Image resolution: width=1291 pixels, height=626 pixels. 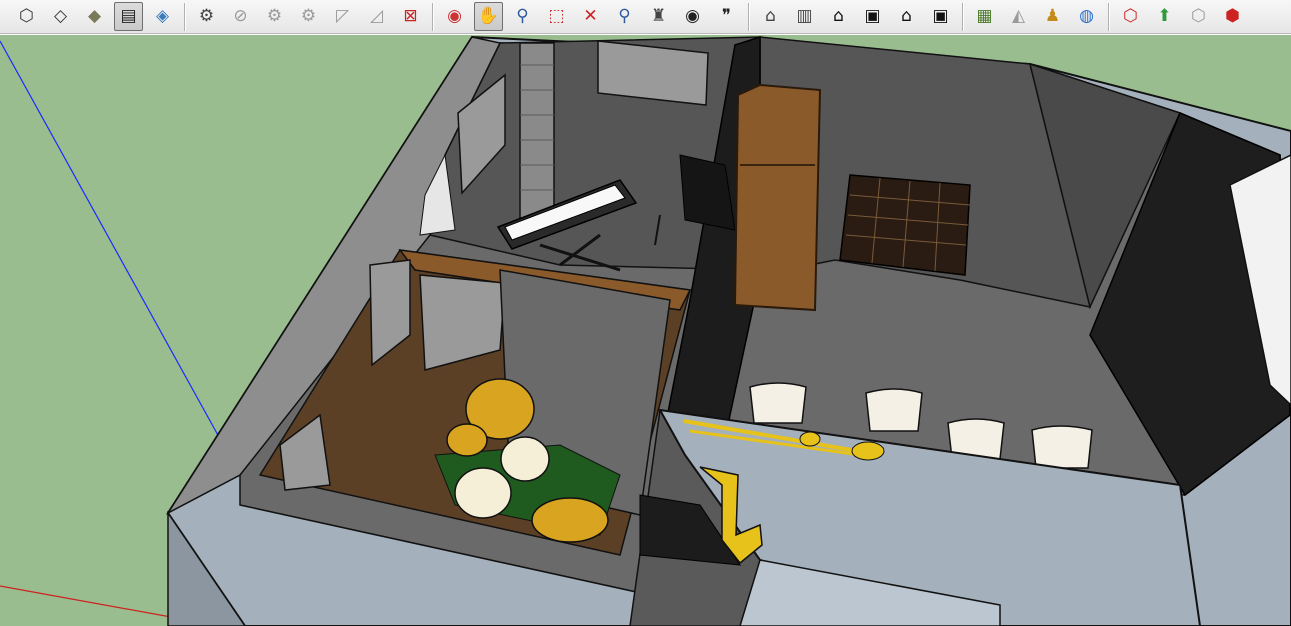 I want to click on add-location-button: ▦, so click(x=984, y=16).